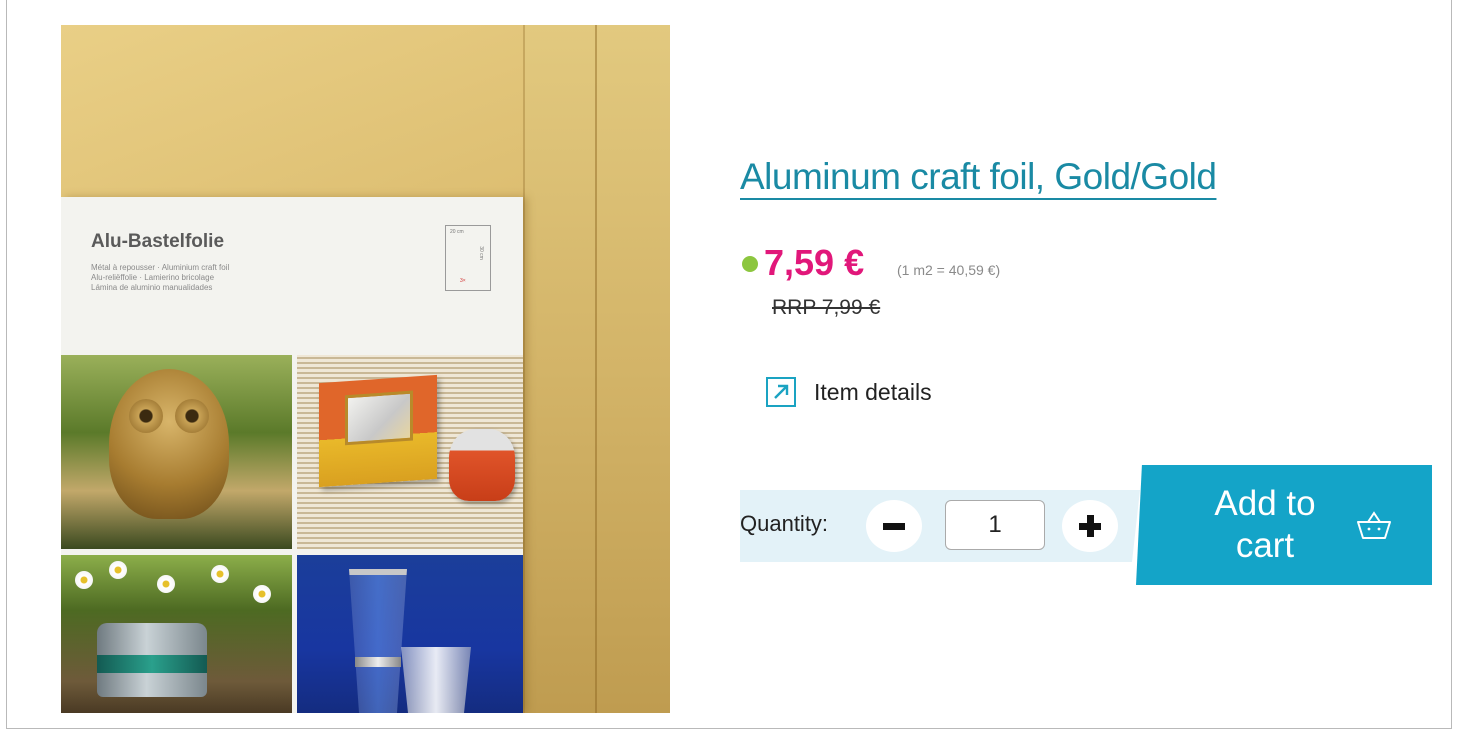 This screenshot has height=729, width=1463. I want to click on owl-photo, so click(176, 452).